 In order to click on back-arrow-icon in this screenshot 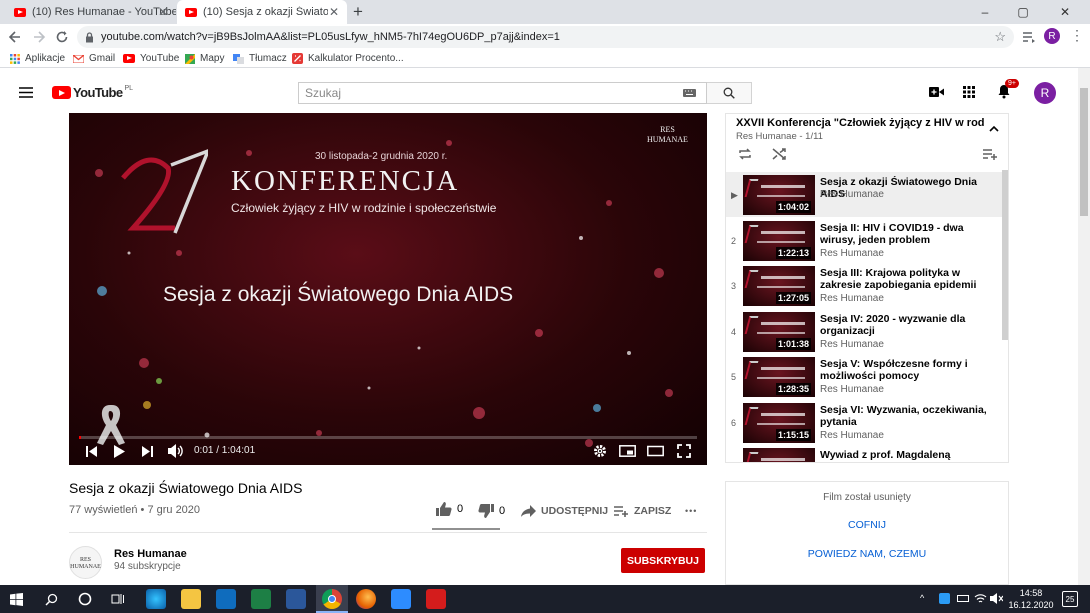, I will do `click(15, 37)`.